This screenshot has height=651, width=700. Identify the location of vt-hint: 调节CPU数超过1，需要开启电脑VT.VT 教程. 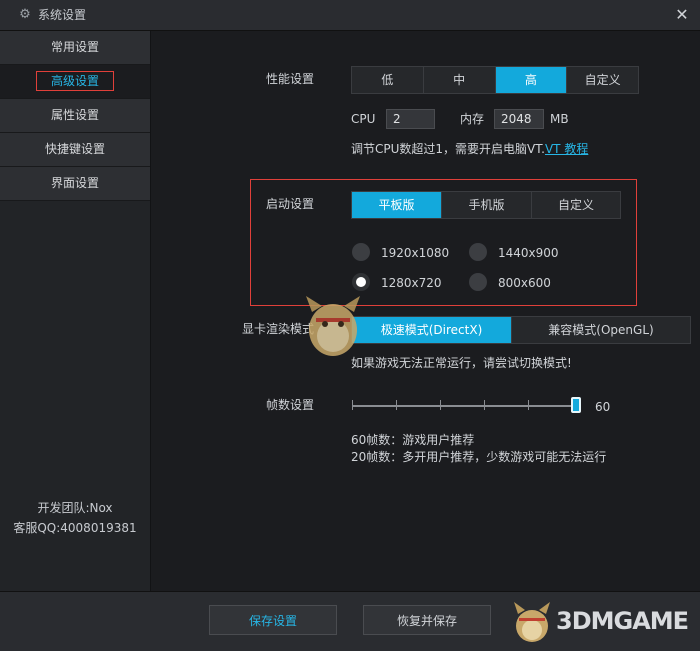
(469, 149).